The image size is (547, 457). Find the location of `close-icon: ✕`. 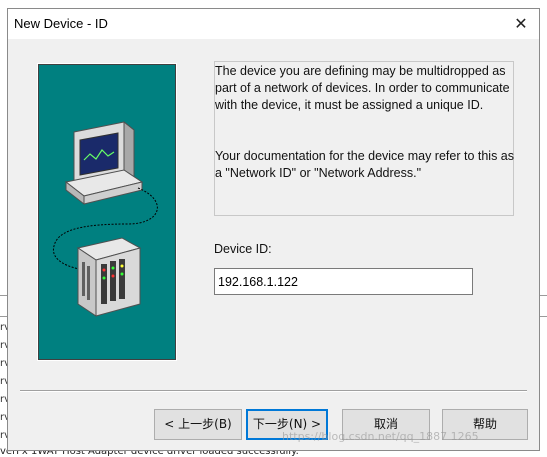

close-icon: ✕ is located at coordinates (521, 23).